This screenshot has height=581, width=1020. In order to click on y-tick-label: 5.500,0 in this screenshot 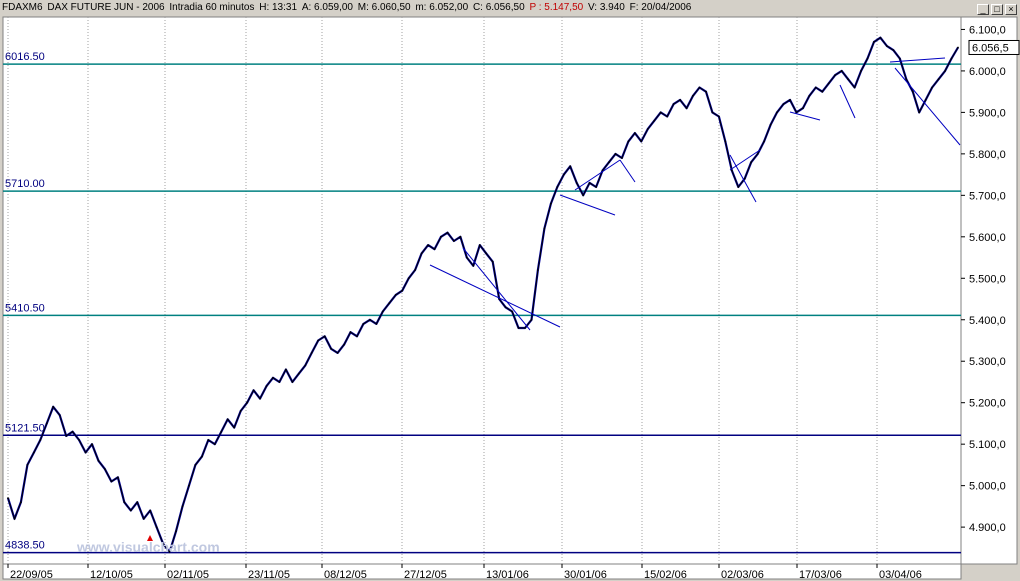, I will do `click(987, 279)`.